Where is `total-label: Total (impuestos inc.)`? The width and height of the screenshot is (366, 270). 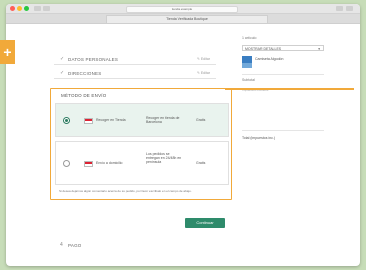
total-label: Total (impuestos inc.) is located at coordinates (259, 138).